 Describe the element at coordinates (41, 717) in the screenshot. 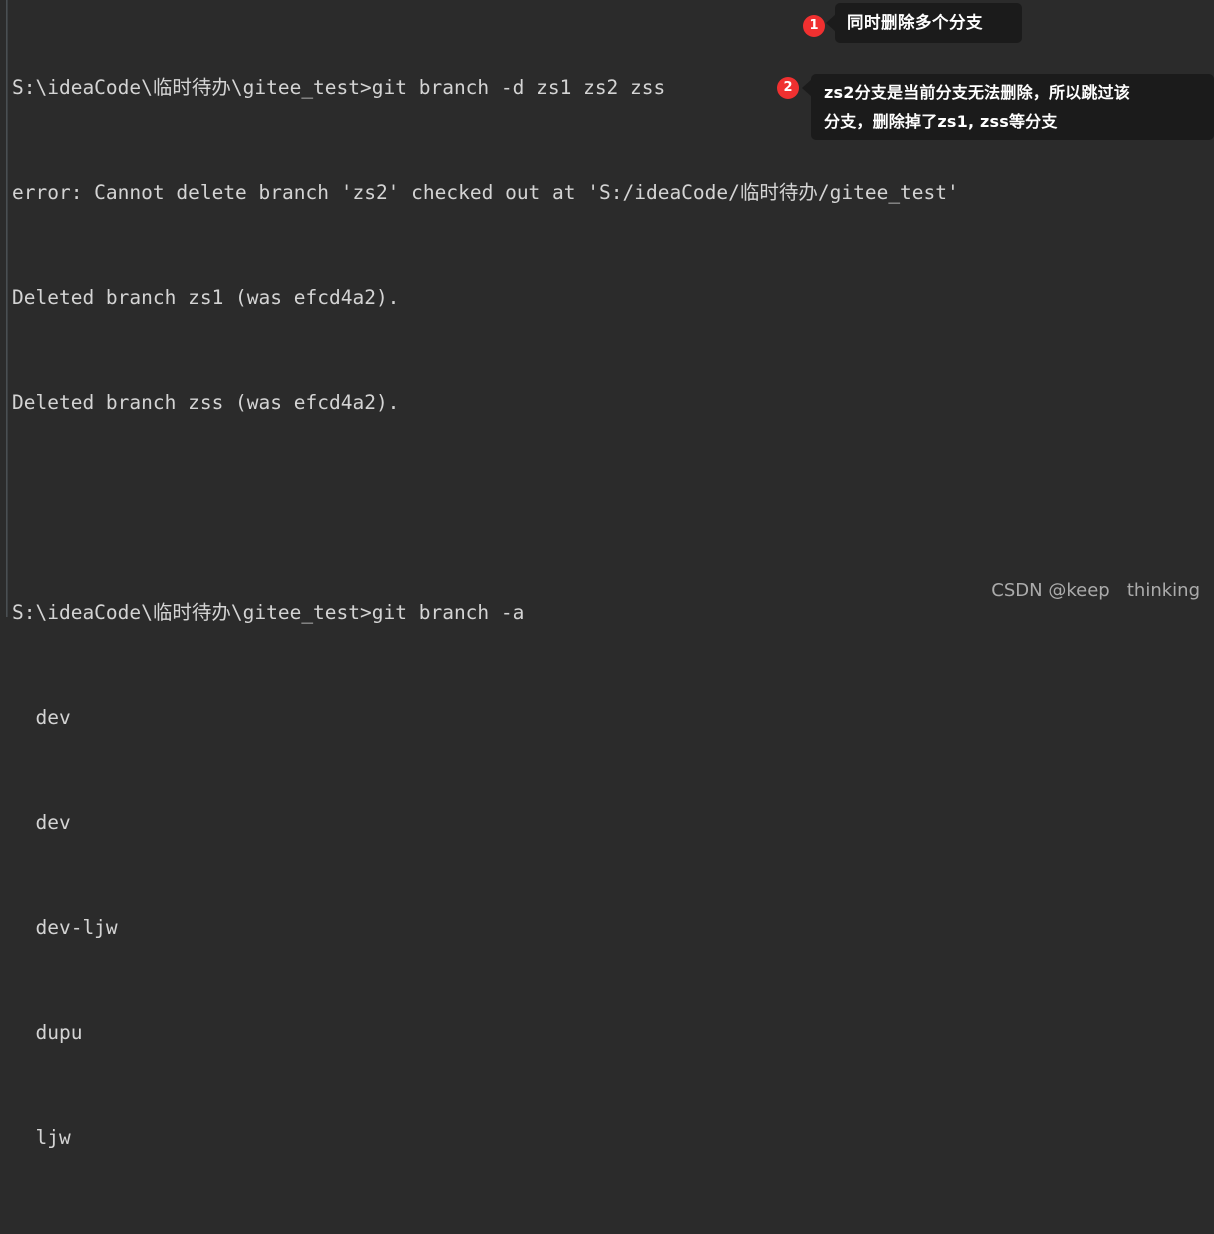

I see `branch-item-dev-1: dev` at that location.